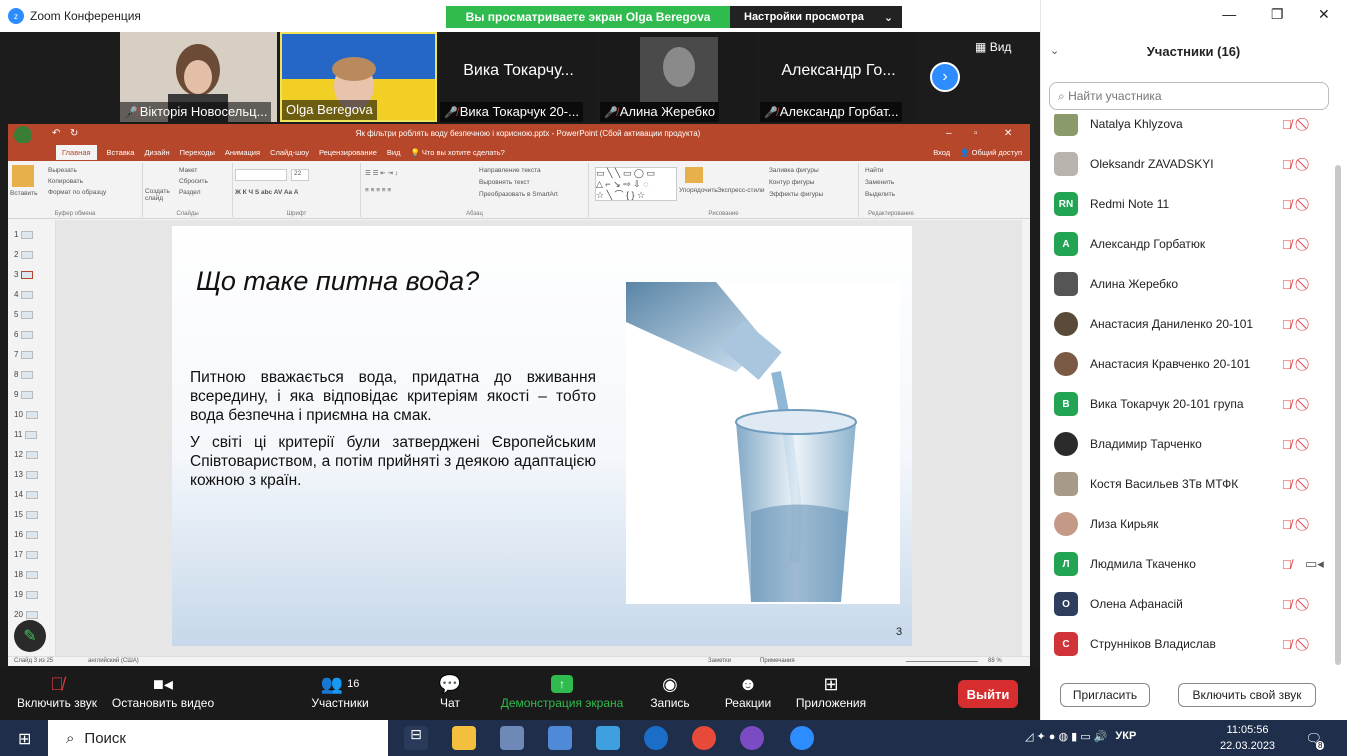 The image size is (1347, 756). Describe the element at coordinates (266, 192) in the screenshot. I see `font-format-buttons: Ж К Ч S abc AV Aa A` at that location.